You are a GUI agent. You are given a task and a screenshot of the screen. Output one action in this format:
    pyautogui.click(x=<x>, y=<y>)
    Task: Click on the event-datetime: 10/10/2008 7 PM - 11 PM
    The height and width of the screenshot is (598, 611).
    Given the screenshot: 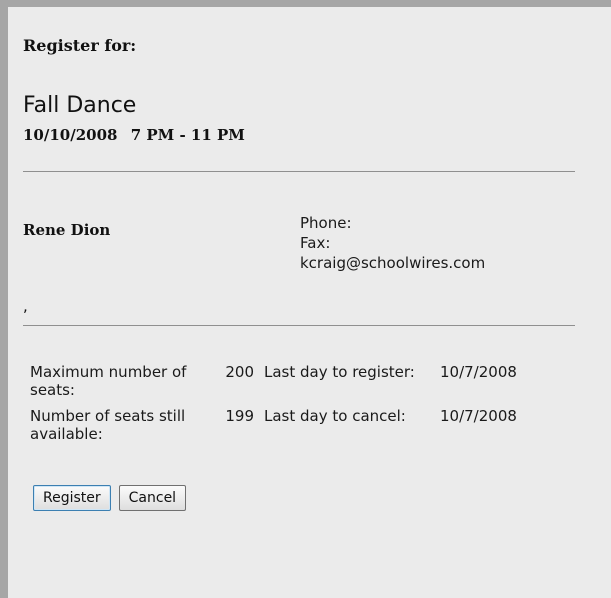 What is the action you would take?
    pyautogui.click(x=134, y=135)
    